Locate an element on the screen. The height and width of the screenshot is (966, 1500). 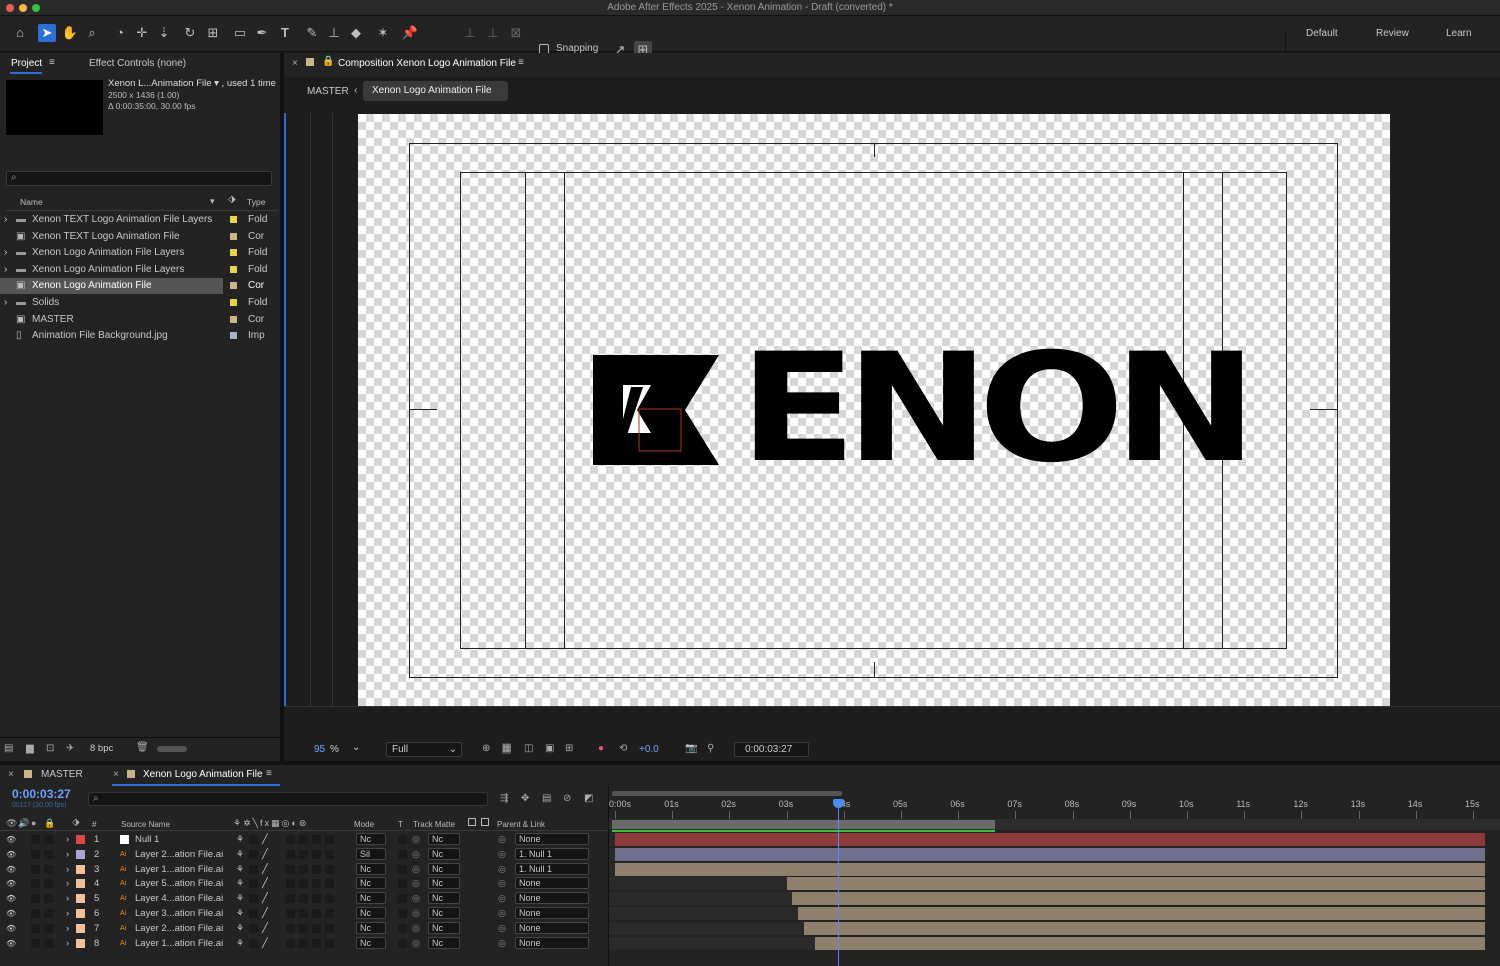
view-axis-mode-icon: ⊠ is located at coordinates (516, 33).